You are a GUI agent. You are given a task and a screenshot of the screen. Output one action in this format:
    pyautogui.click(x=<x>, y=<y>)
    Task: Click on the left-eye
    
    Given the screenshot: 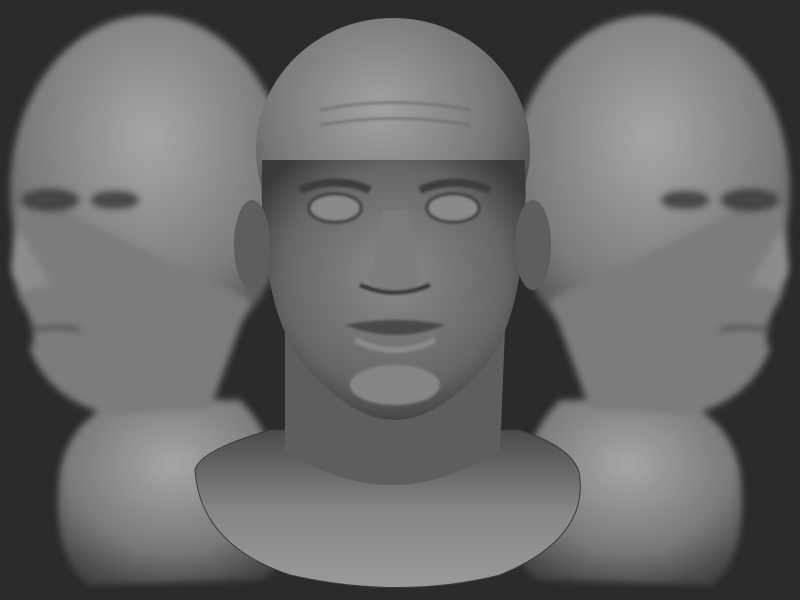 What is the action you would take?
    pyautogui.click(x=335, y=208)
    